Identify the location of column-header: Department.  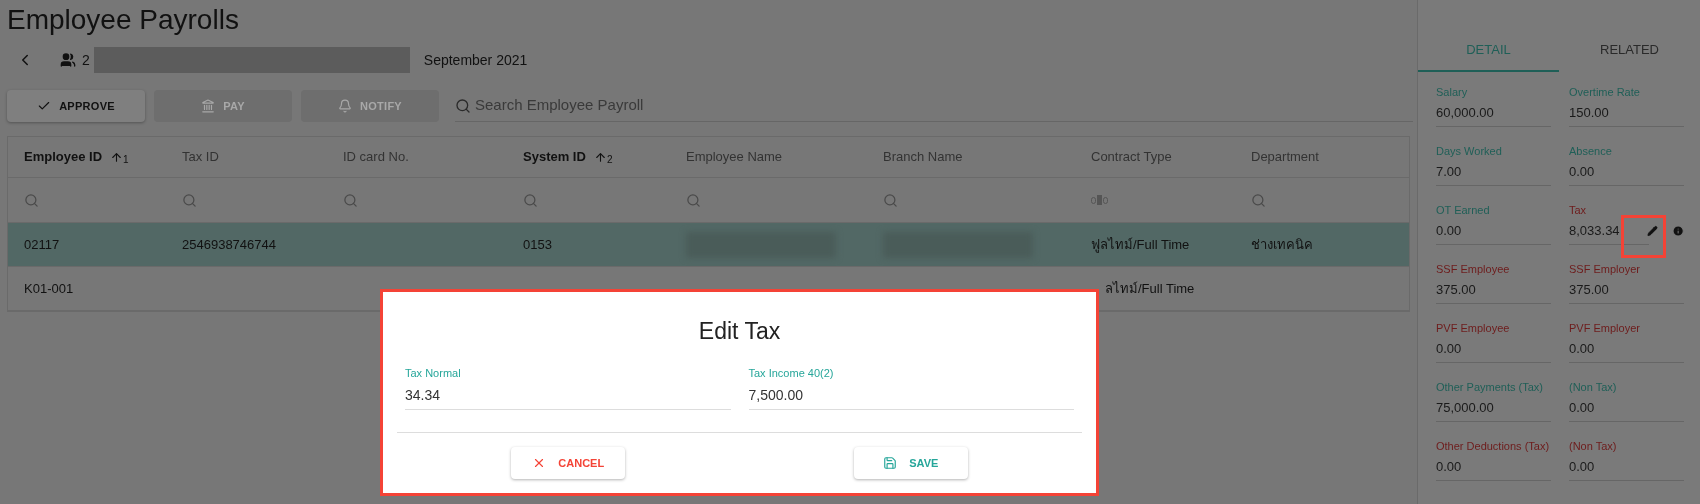
(1285, 157).